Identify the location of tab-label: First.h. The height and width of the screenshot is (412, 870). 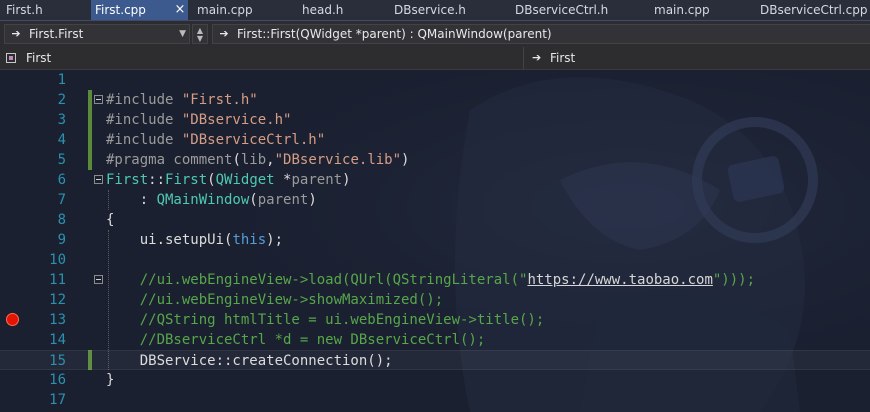
(24, 10).